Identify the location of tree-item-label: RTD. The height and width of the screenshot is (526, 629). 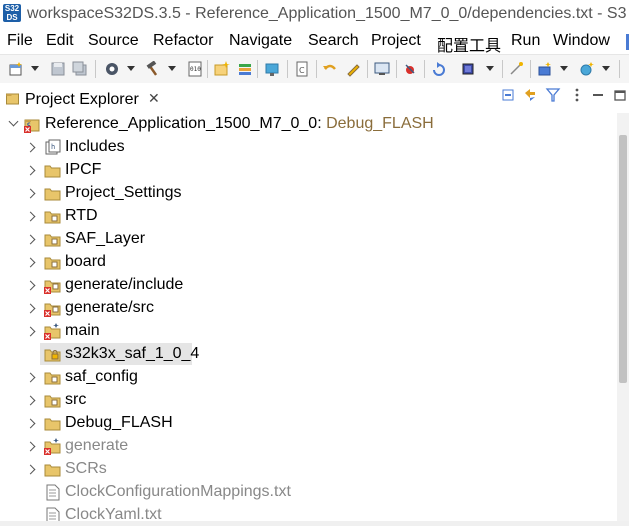
(81, 215).